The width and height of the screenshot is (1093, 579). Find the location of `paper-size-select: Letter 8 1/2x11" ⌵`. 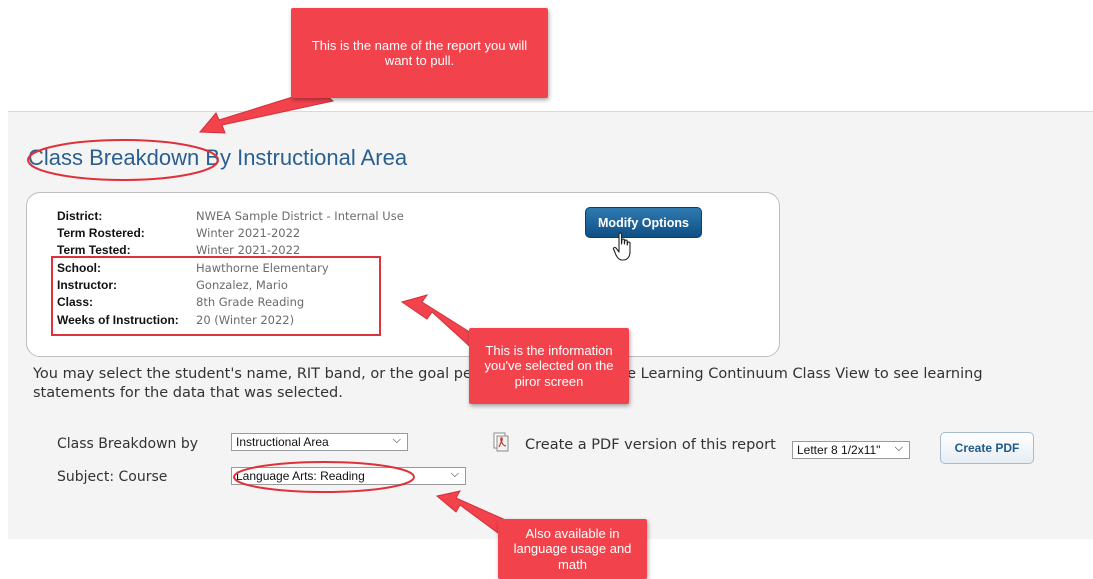

paper-size-select: Letter 8 1/2x11" ⌵ is located at coordinates (851, 450).